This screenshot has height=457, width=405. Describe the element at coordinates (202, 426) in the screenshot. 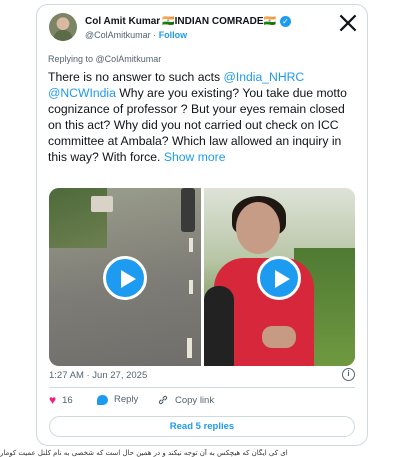

I see `read-replies-button: Read 5 replies` at that location.